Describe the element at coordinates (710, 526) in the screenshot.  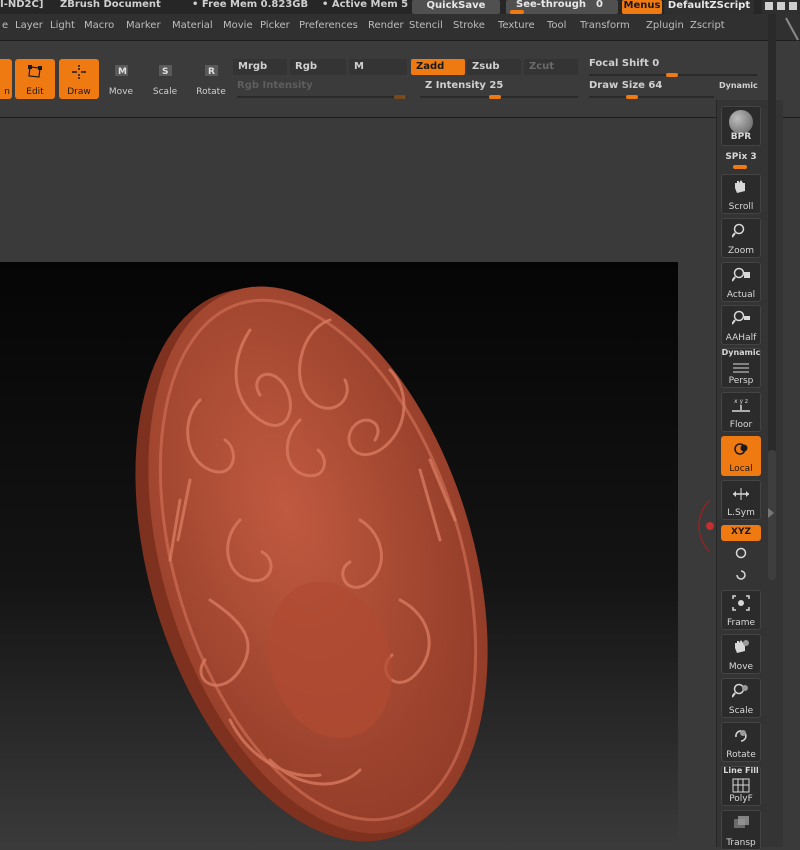
I see `gizmo-center-icon` at that location.